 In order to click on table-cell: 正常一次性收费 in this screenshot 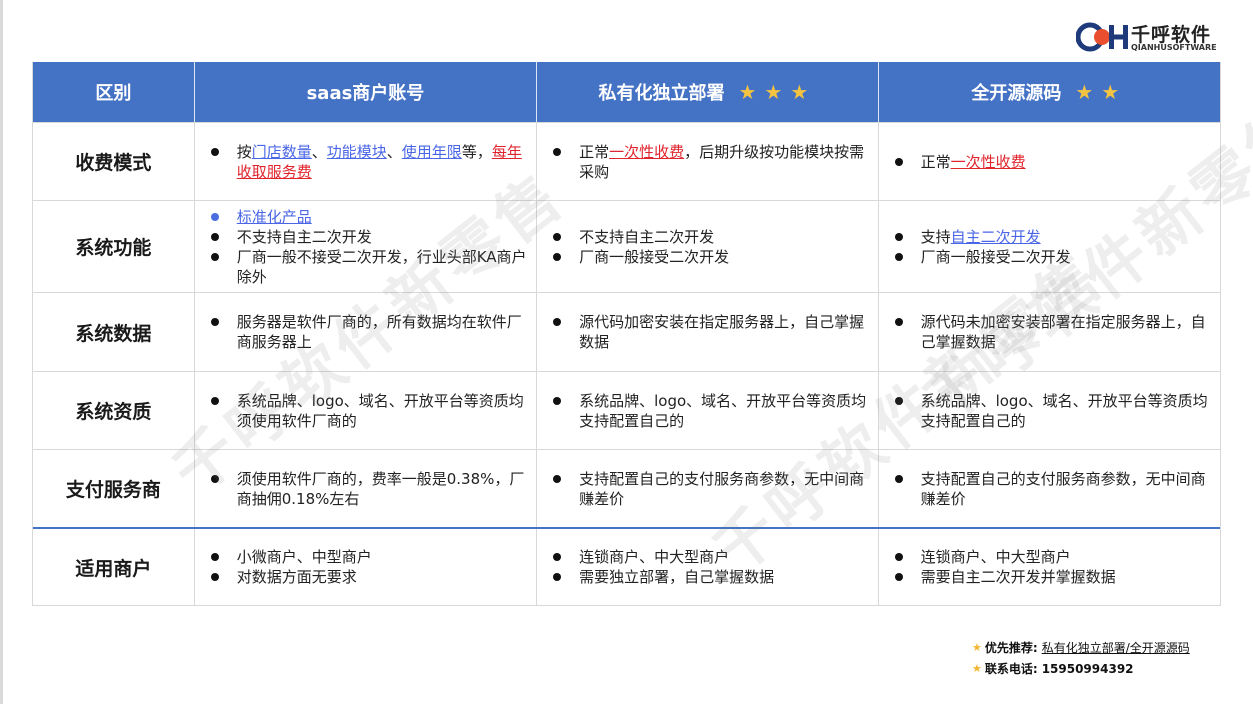, I will do `click(1048, 161)`.